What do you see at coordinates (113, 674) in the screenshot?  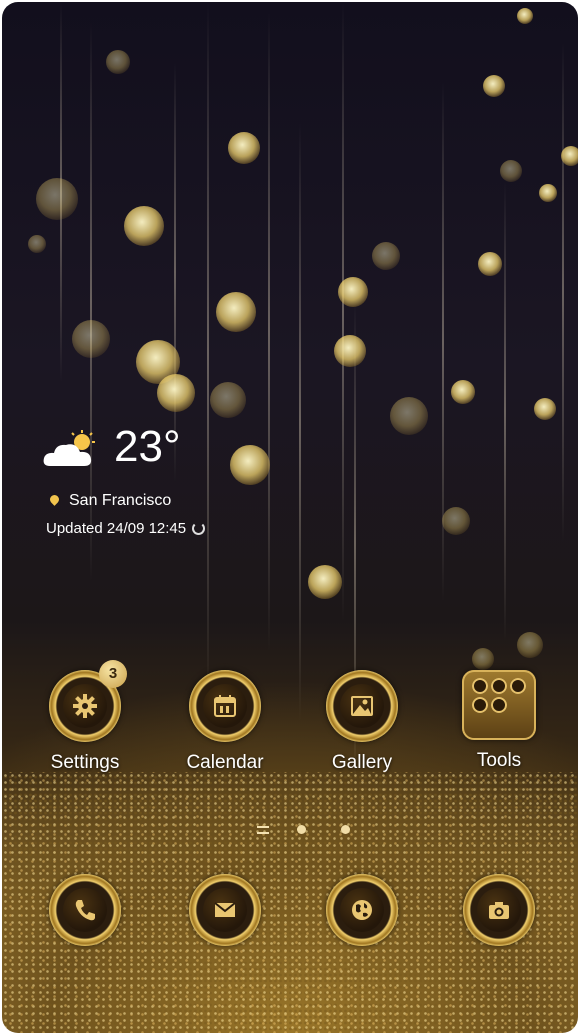 I see `notification-badge: 3` at bounding box center [113, 674].